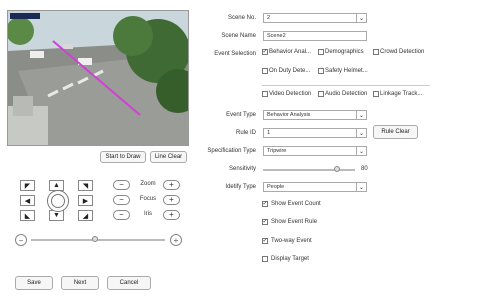 This screenshot has height=304, width=478. What do you see at coordinates (85, 185) in the screenshot?
I see `ptz-up-right-button: ◥` at bounding box center [85, 185].